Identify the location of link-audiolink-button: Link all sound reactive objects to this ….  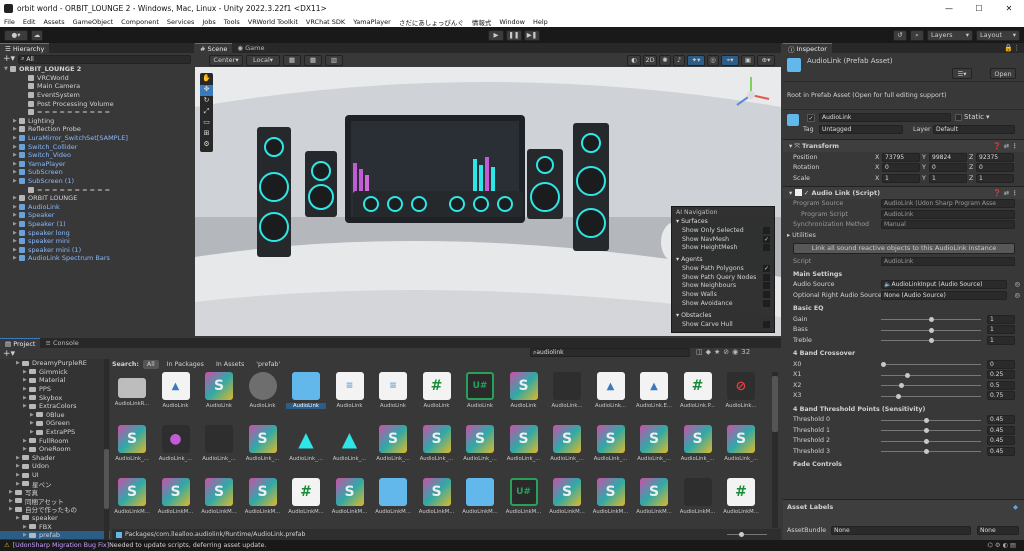
(904, 248).